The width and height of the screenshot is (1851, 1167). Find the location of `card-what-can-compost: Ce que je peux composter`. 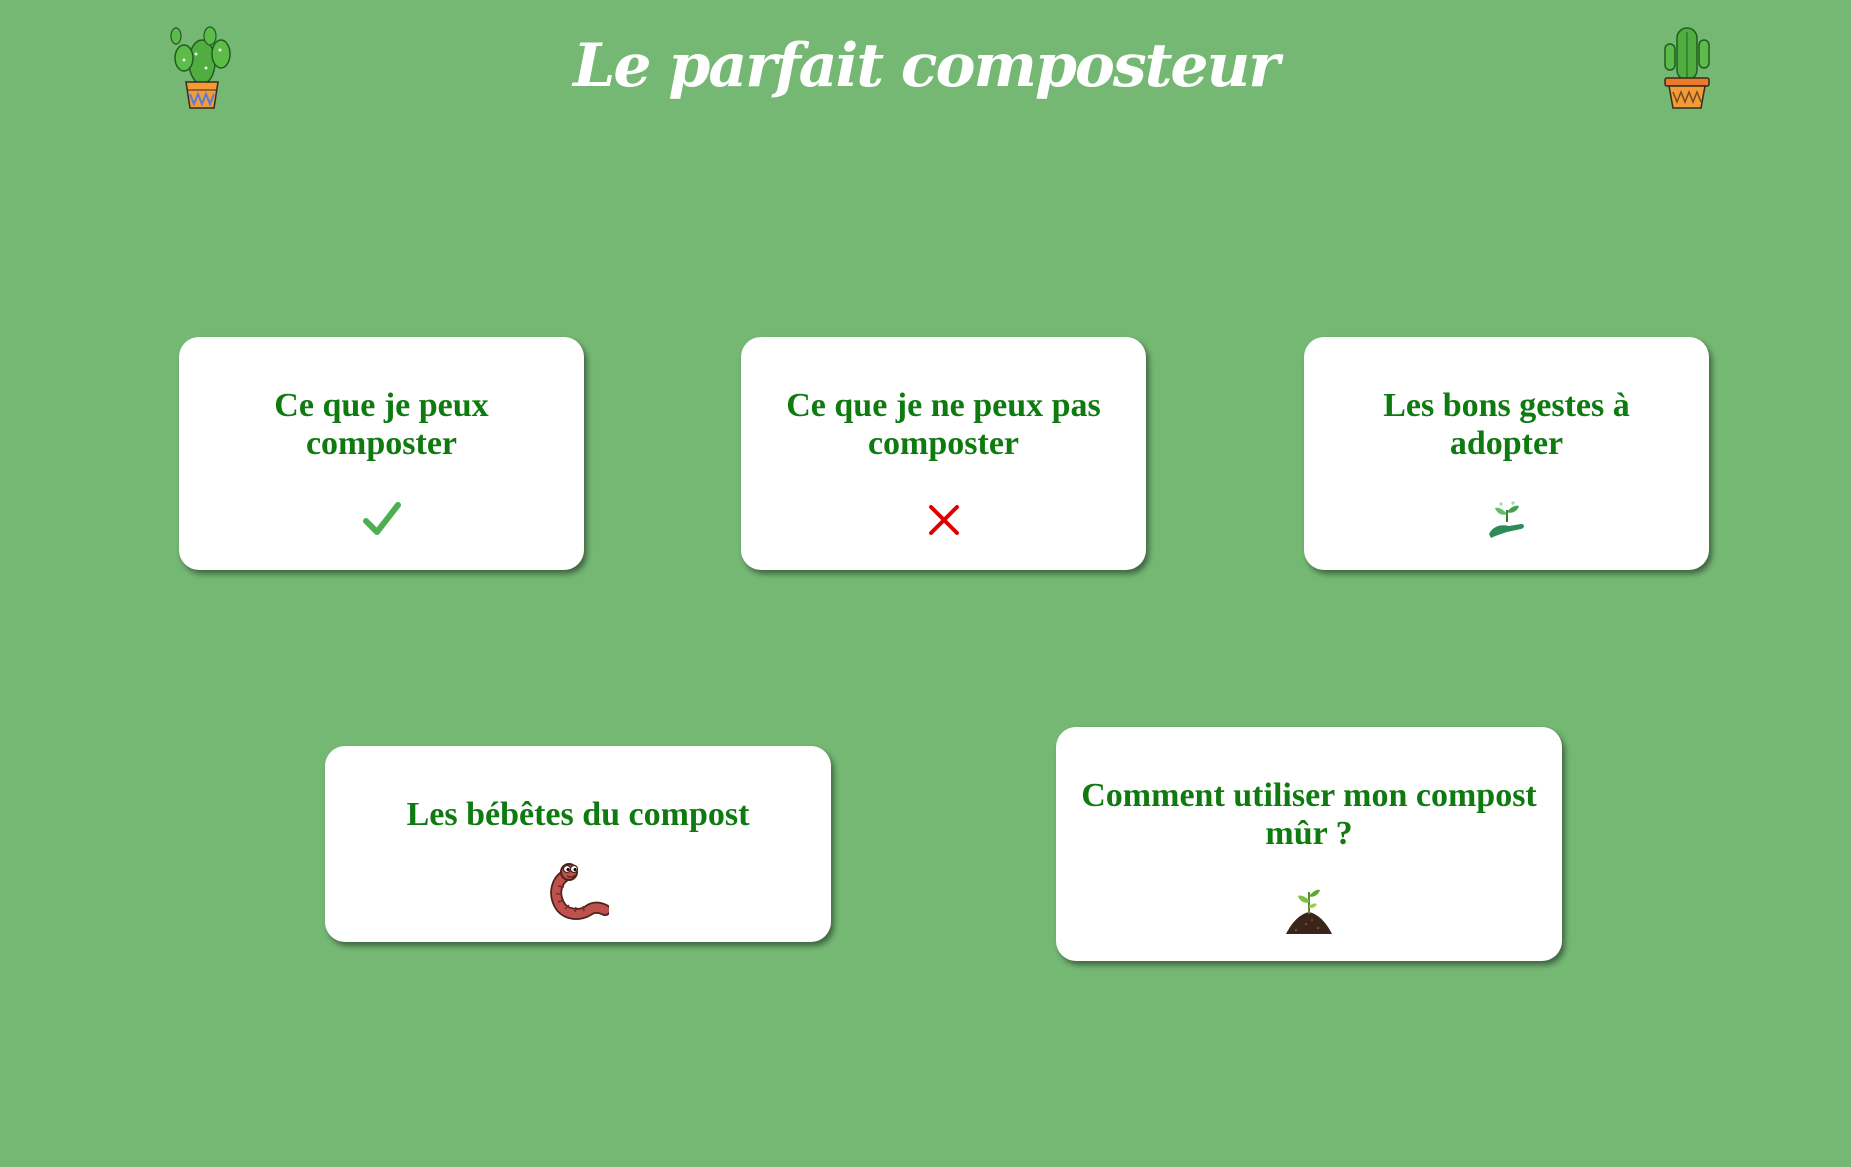

card-what-can-compost: Ce que je peux composter is located at coordinates (381, 453).